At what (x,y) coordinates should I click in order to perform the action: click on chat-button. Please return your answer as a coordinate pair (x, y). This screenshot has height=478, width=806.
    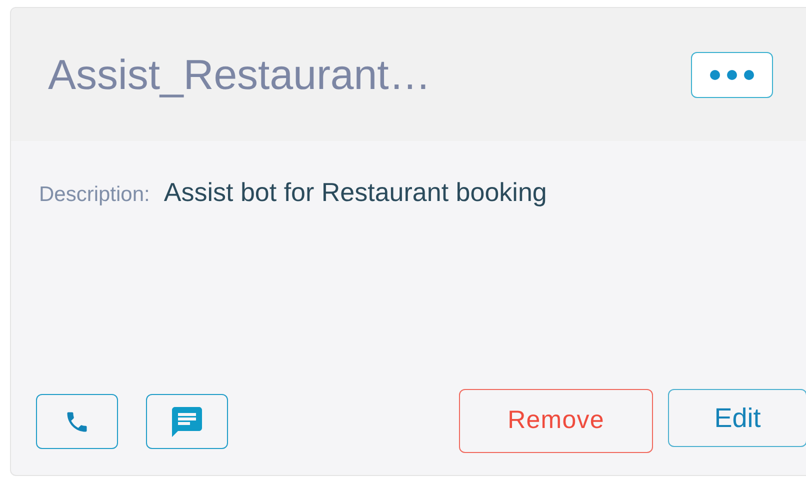
    Looking at the image, I should click on (187, 421).